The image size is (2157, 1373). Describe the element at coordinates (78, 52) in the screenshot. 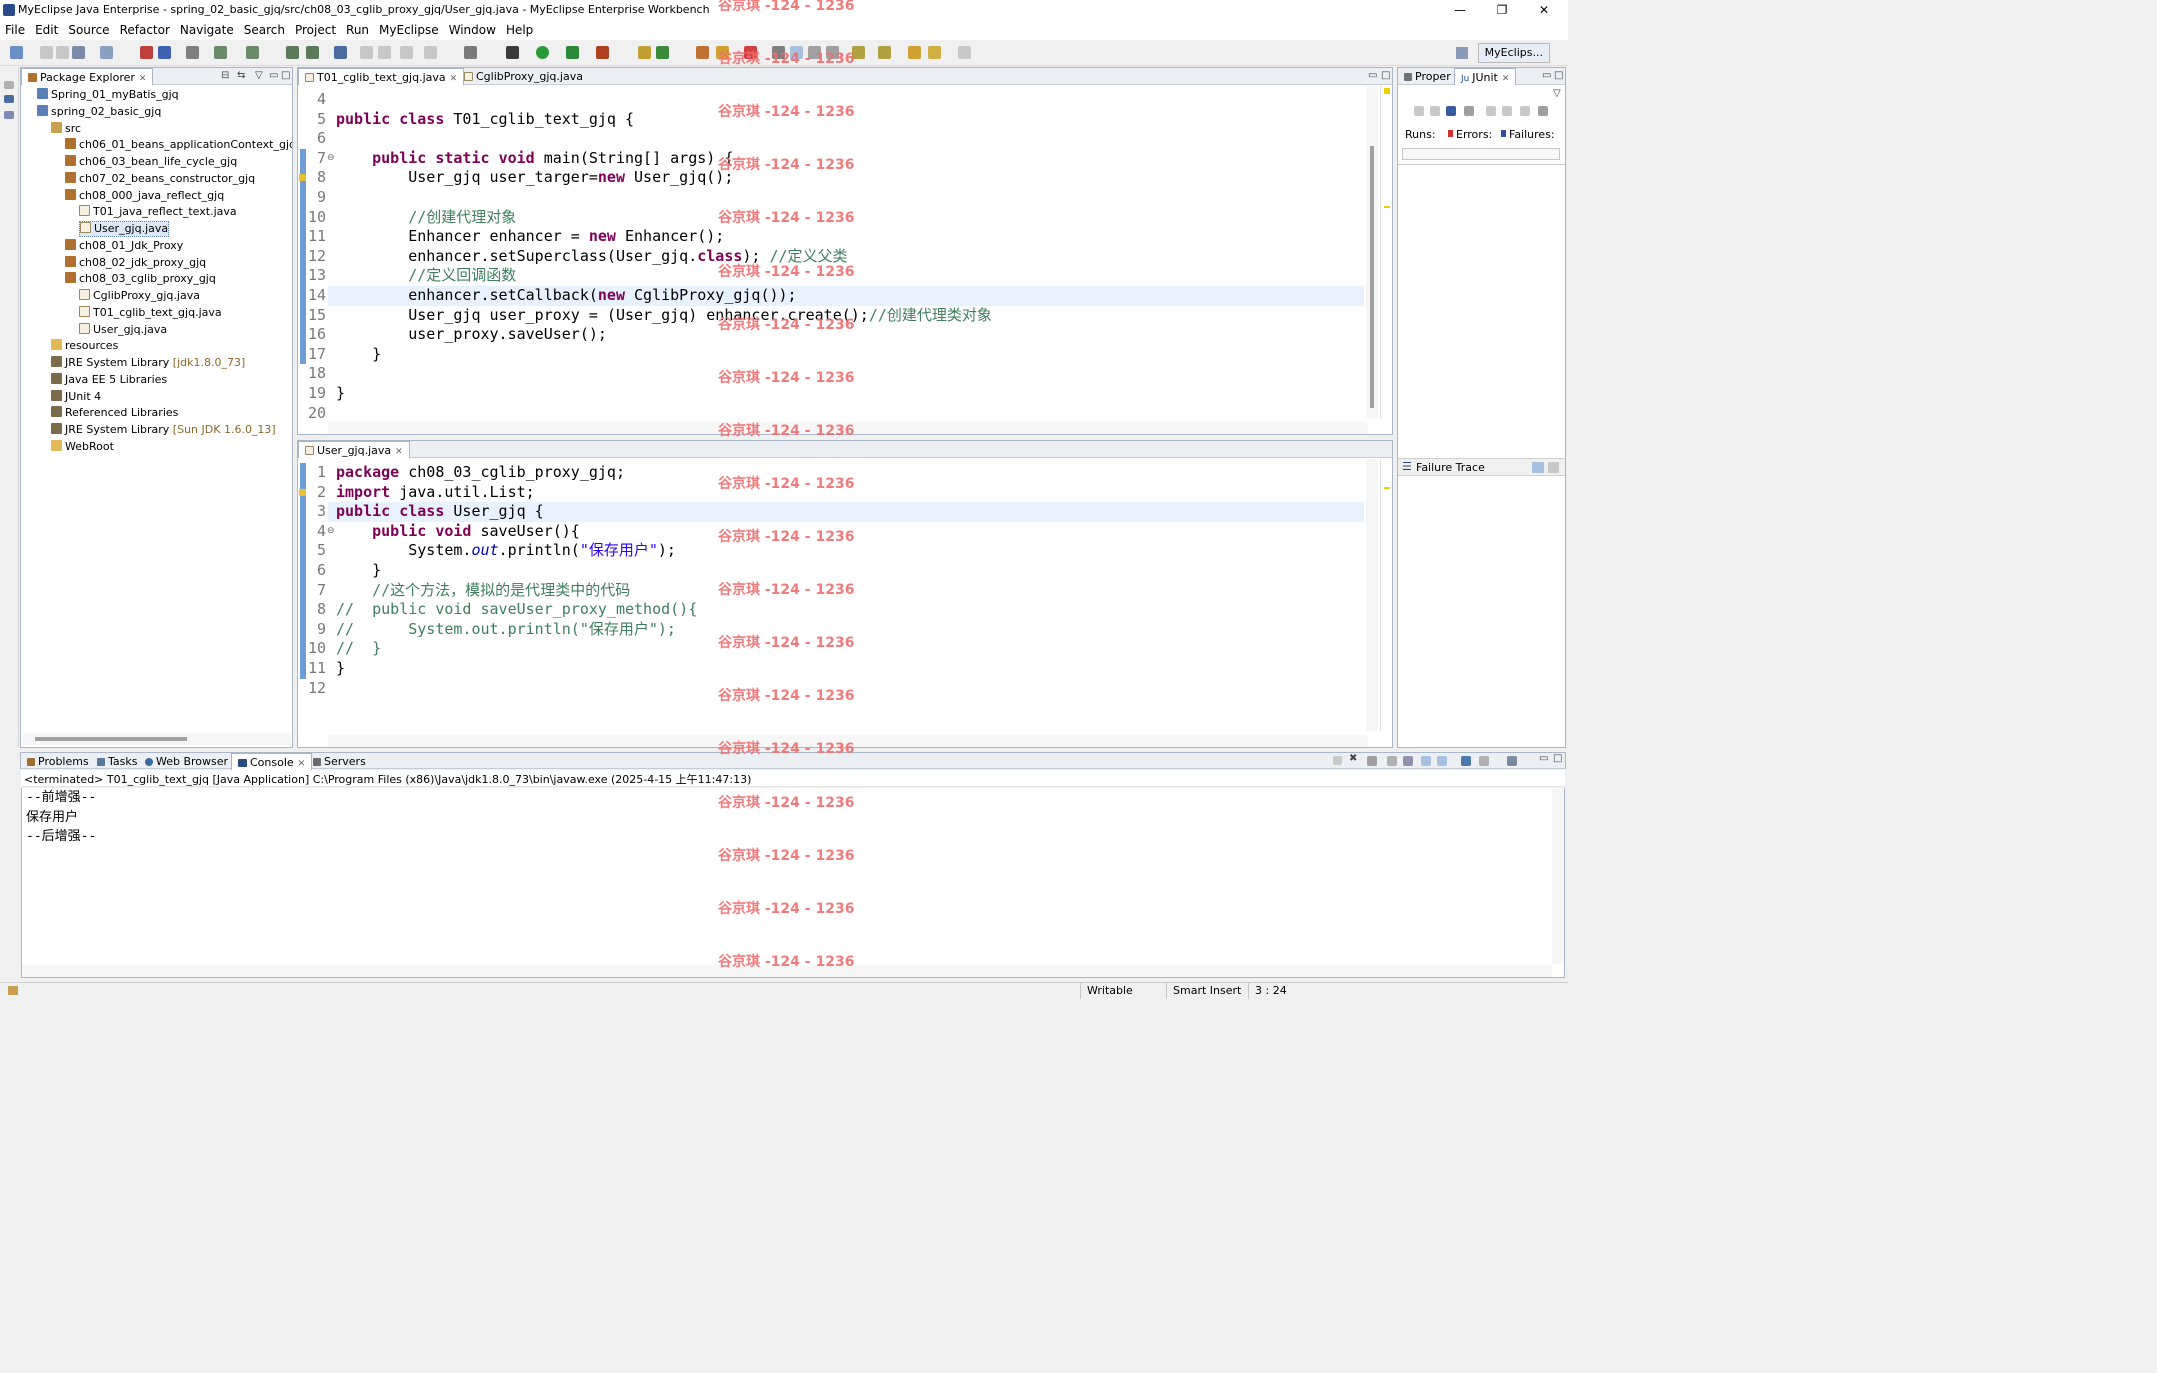

I see `print-icon` at that location.